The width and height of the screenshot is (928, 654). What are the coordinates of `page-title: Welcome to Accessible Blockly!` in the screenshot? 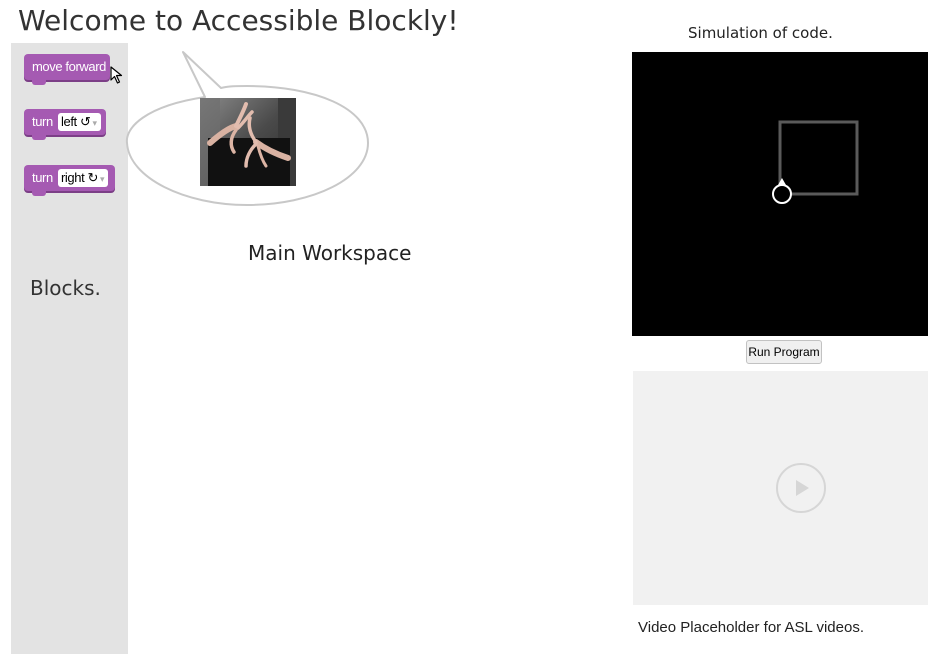 It's located at (238, 20).